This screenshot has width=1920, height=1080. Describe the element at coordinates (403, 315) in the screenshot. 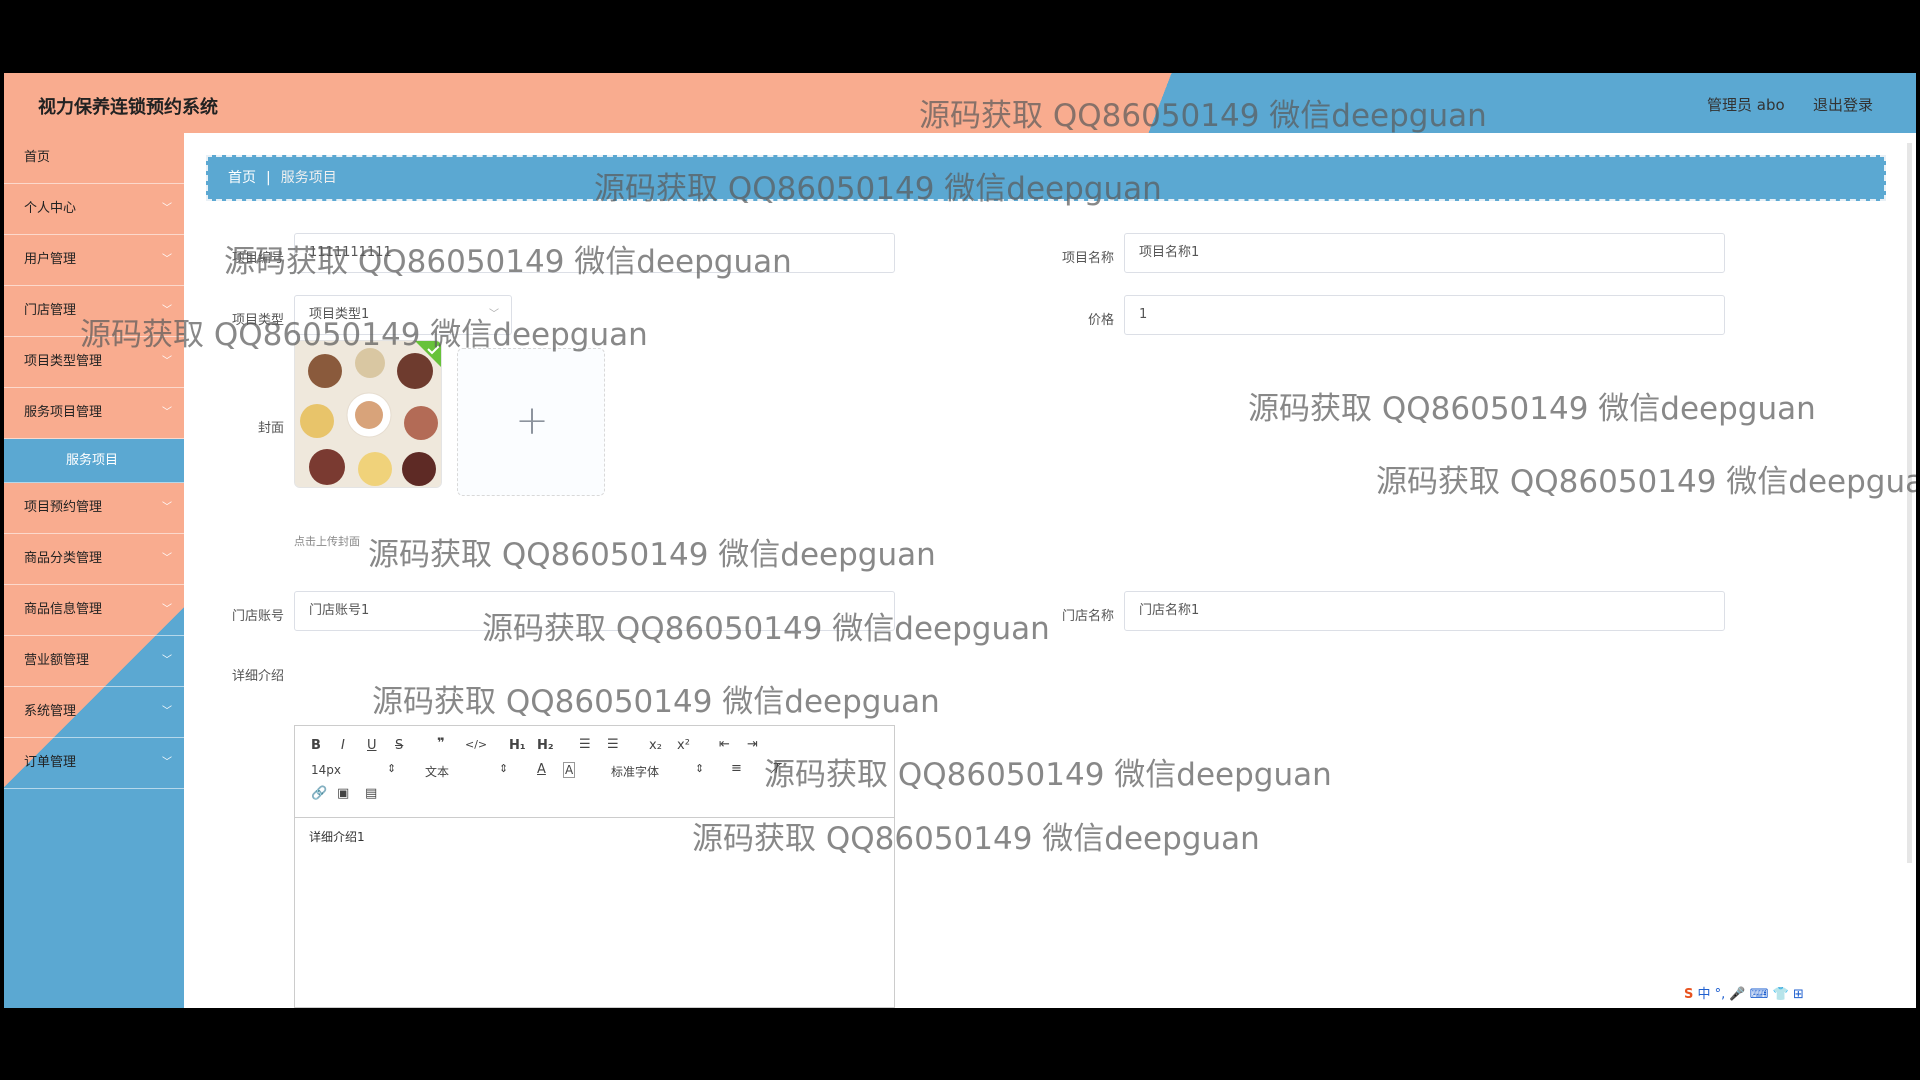

I see `item-type-select: 项目类型1 ﹀` at that location.